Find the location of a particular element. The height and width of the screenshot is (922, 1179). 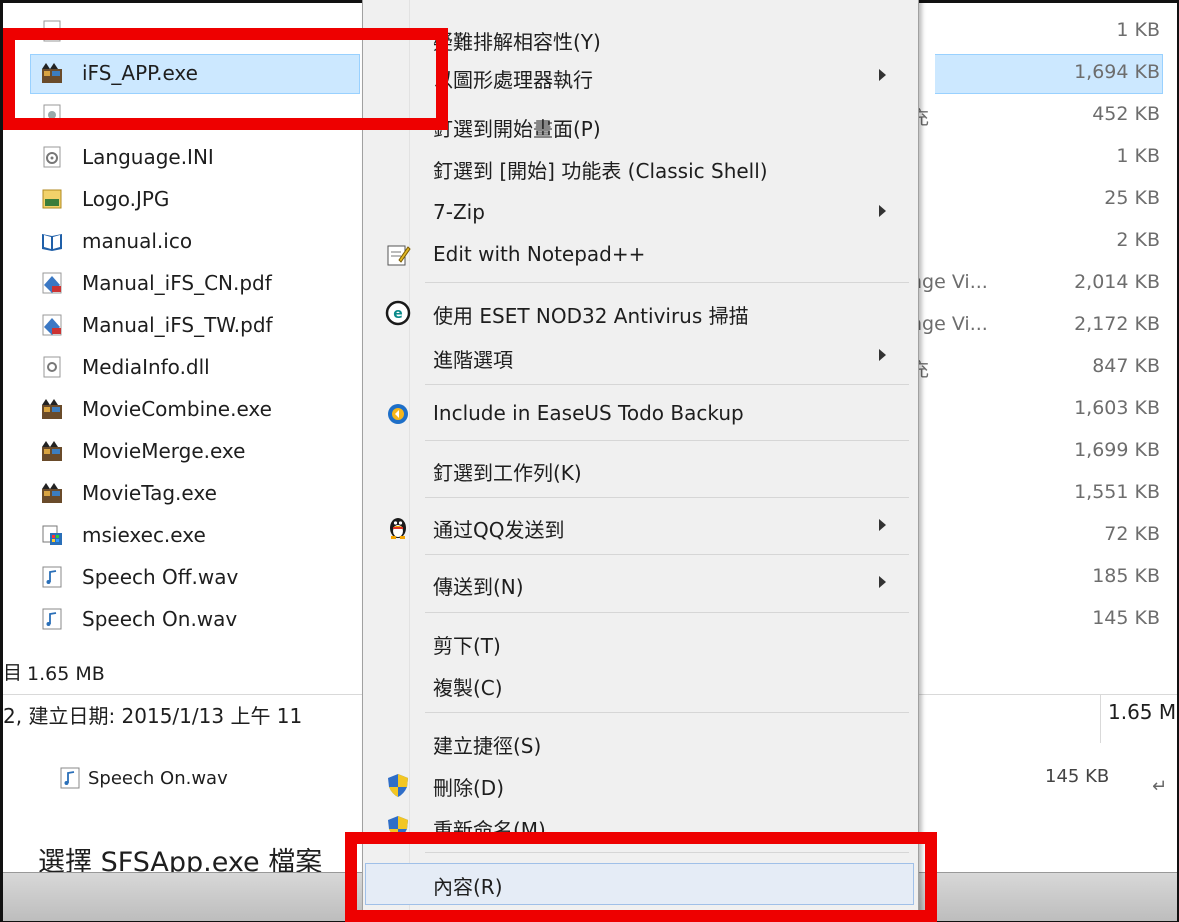

file-size: 2 KB is located at coordinates (1138, 240).